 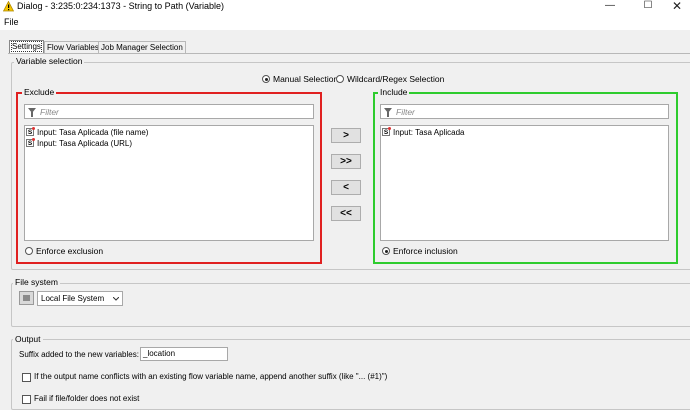 I want to click on minimize-icon: —, so click(x=610, y=6).